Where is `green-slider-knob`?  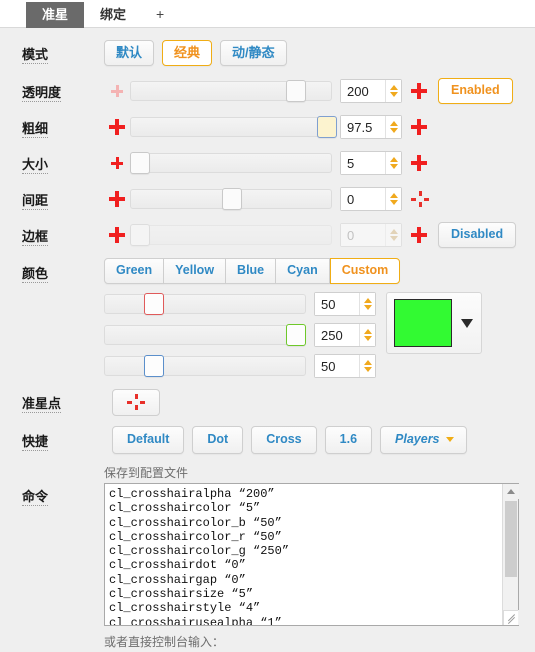
green-slider-knob is located at coordinates (296, 335).